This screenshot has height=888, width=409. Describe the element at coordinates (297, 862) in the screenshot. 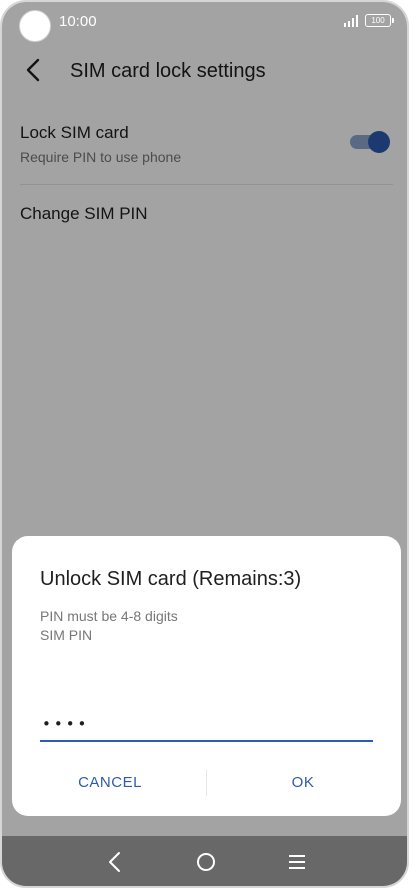

I see `nav-menu-icon` at that location.